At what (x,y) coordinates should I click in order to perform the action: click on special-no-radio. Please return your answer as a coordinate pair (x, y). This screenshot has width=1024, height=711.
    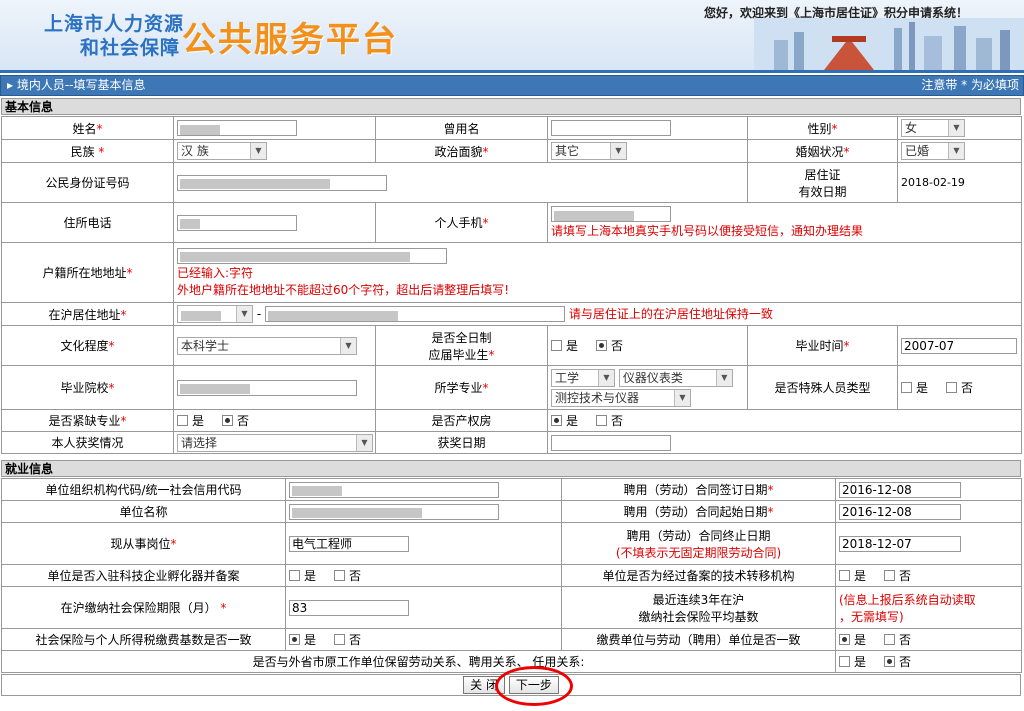
    Looking at the image, I should click on (952, 387).